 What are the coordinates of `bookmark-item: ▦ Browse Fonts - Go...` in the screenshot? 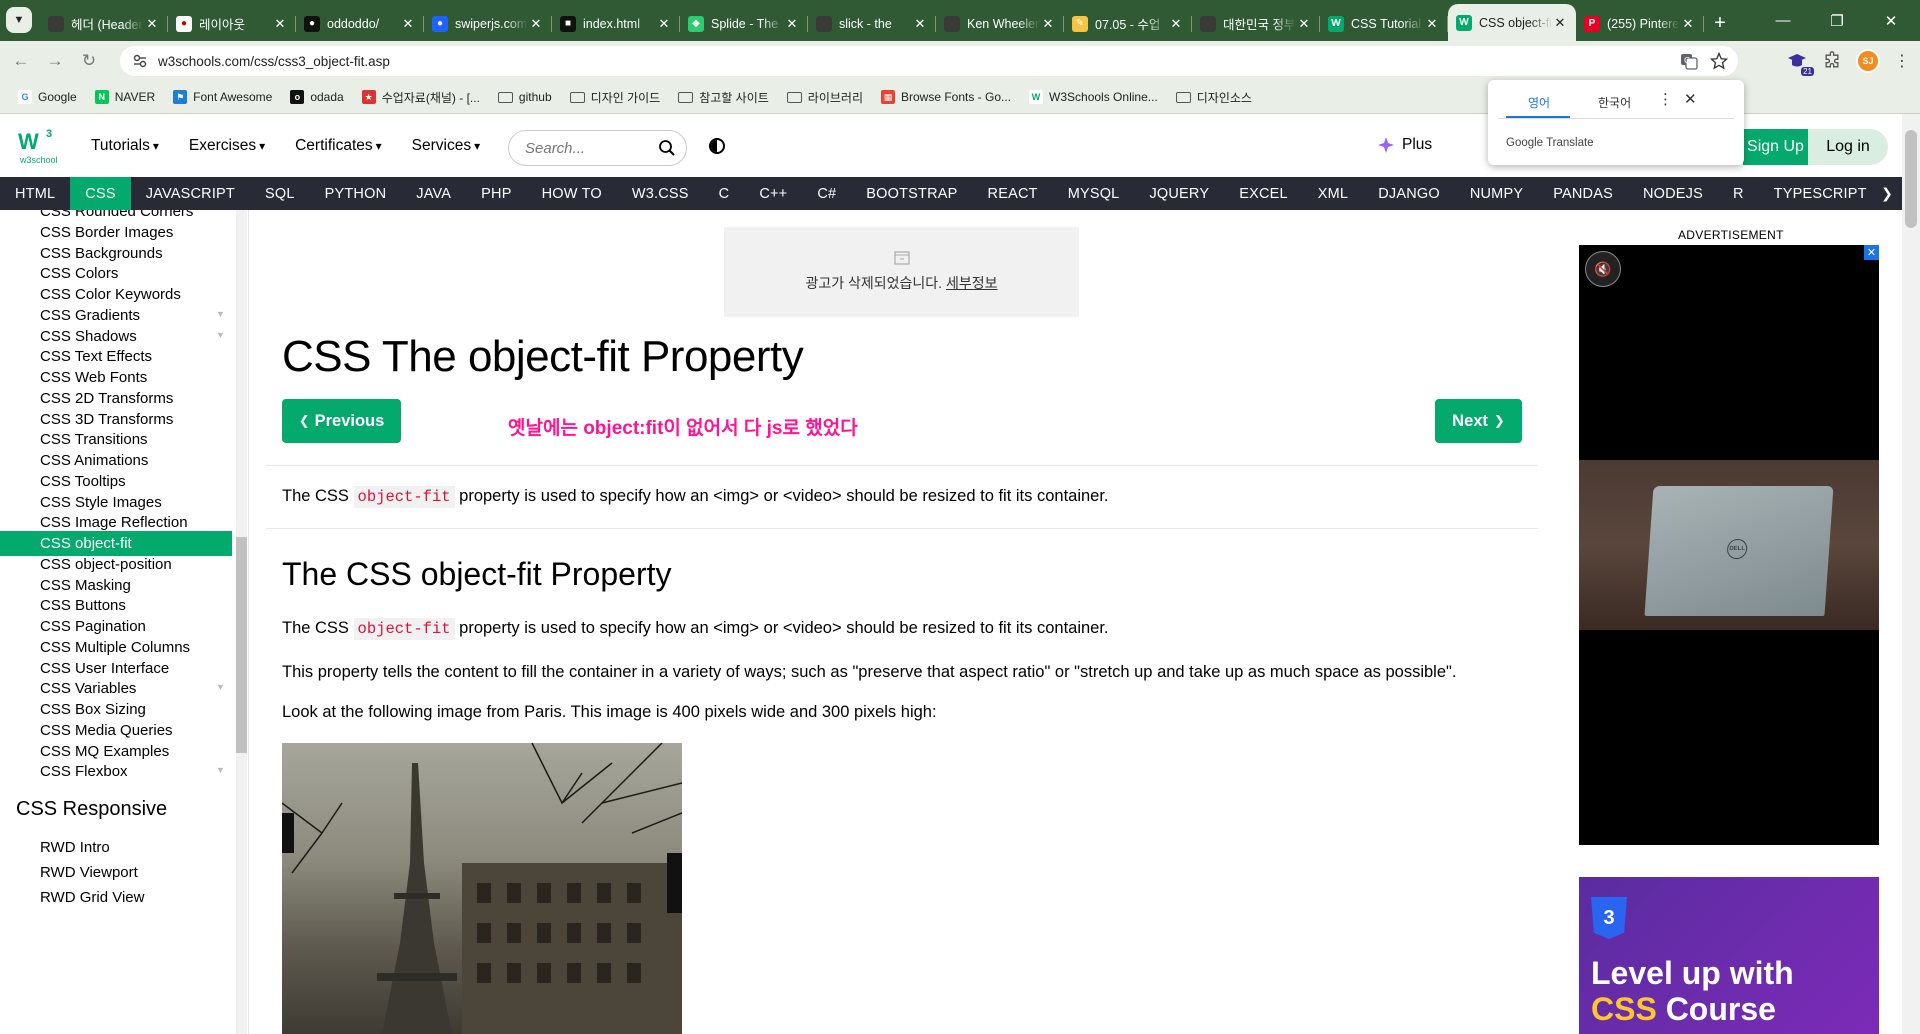 It's located at (946, 97).